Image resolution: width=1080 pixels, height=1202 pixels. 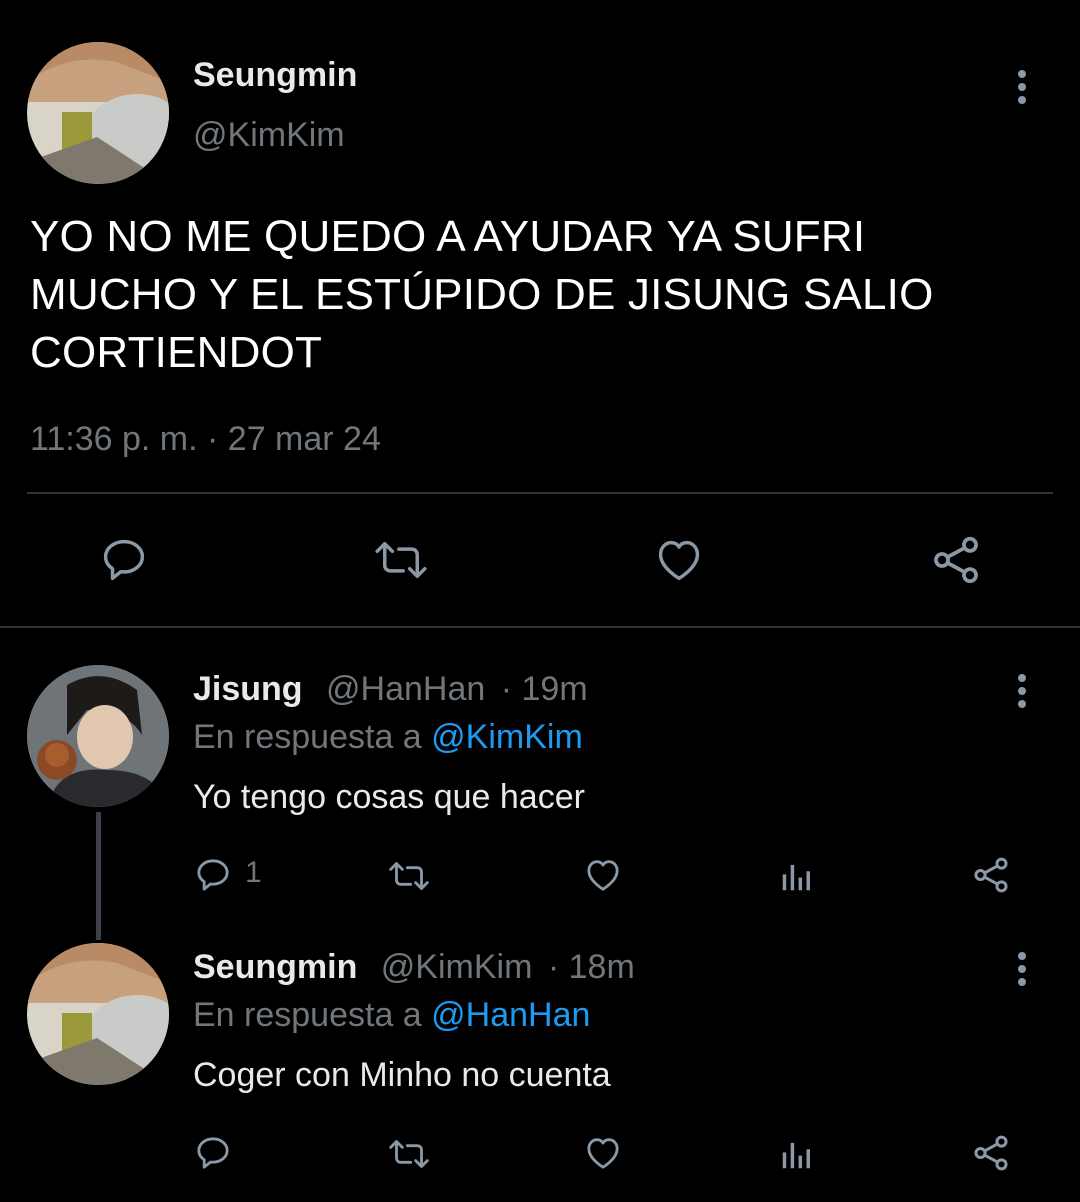 What do you see at coordinates (253, 872) in the screenshot?
I see `reply-count: 1` at bounding box center [253, 872].